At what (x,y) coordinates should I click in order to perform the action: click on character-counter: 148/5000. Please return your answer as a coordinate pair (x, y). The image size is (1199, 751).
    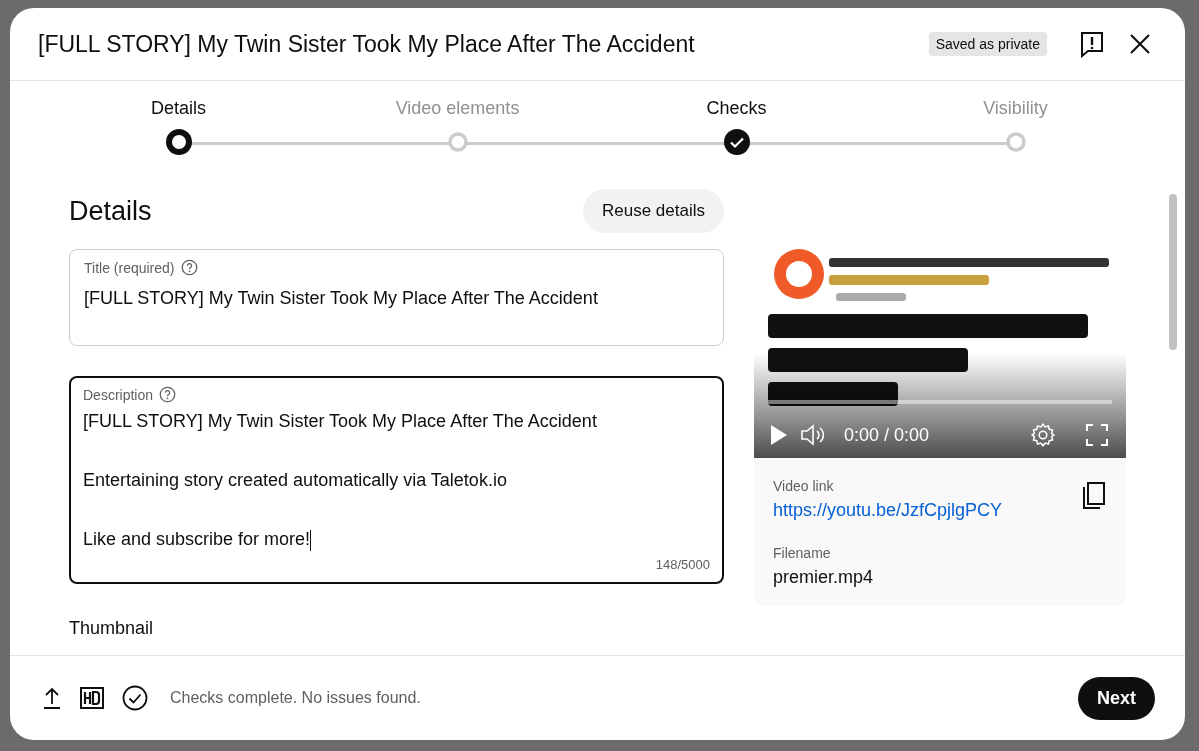
    Looking at the image, I should click on (682, 564).